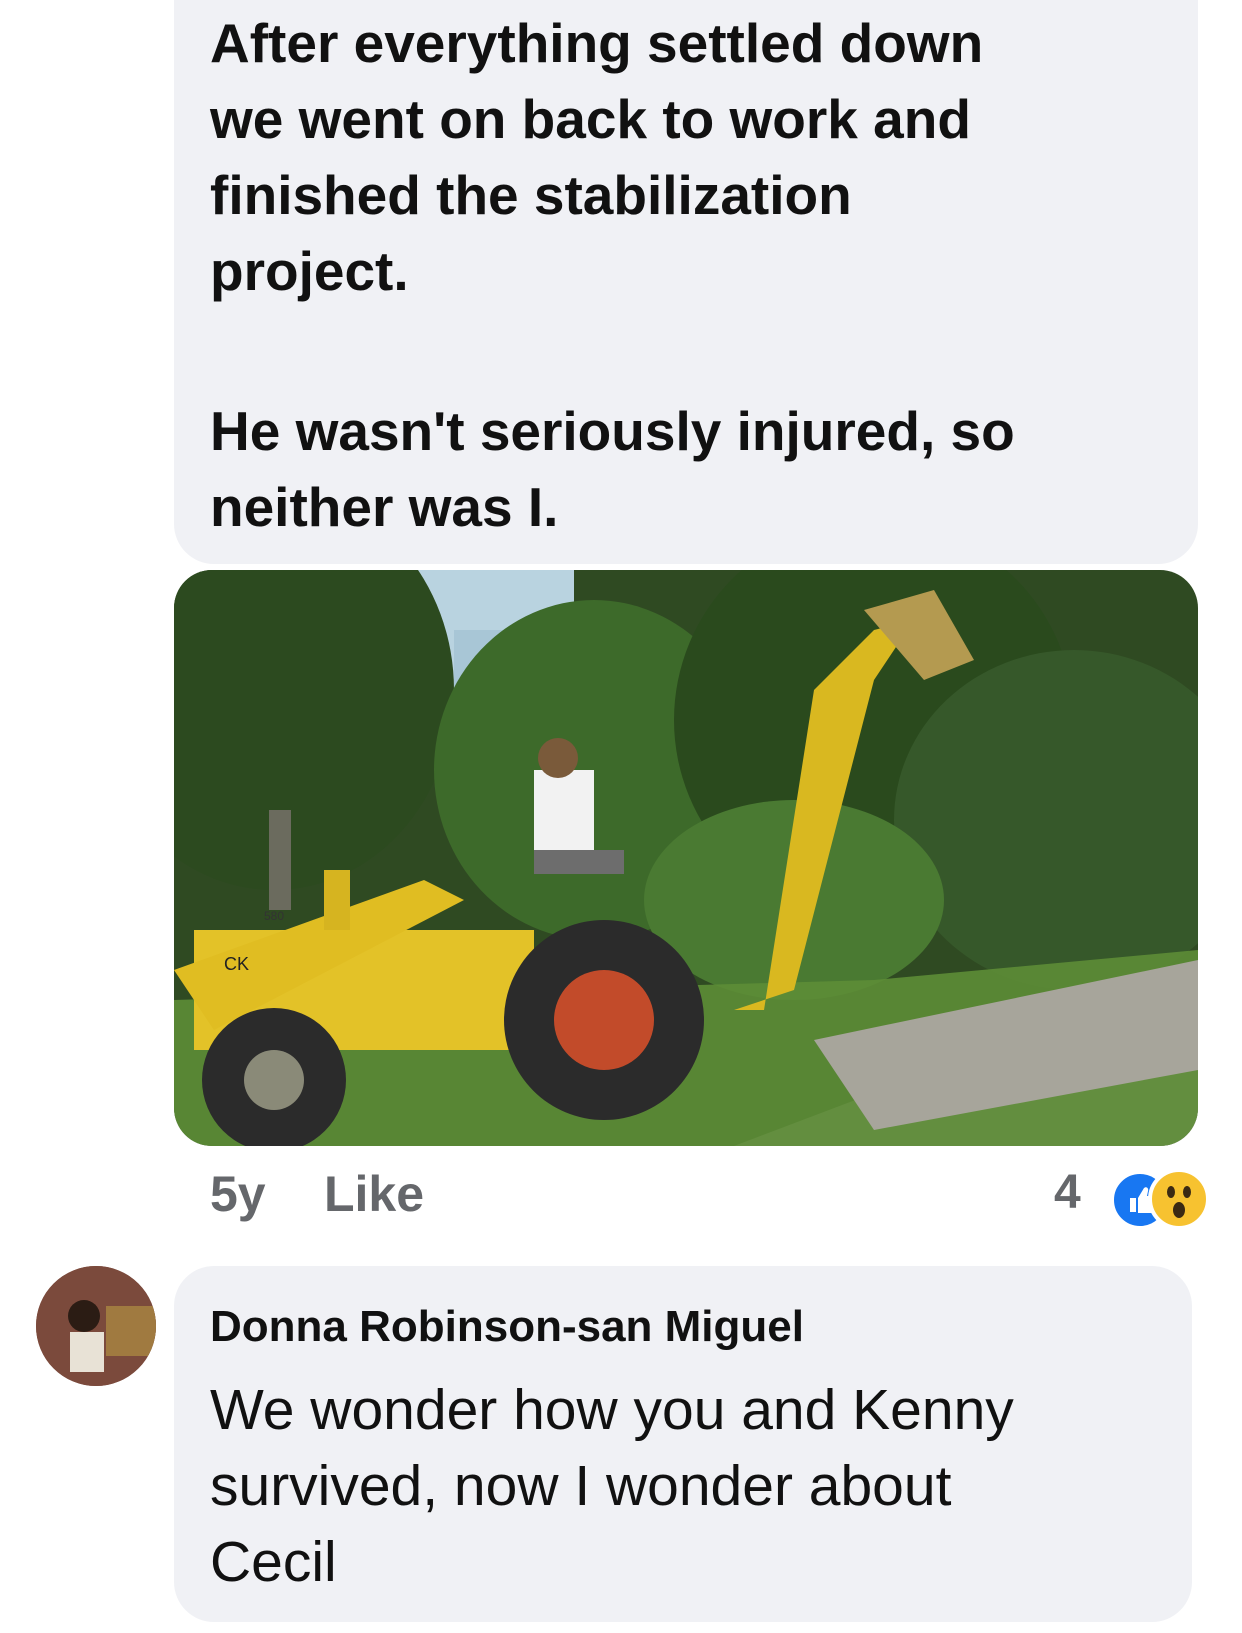 The height and width of the screenshot is (1633, 1242). I want to click on reaction-count: 4, so click(1067, 1192).